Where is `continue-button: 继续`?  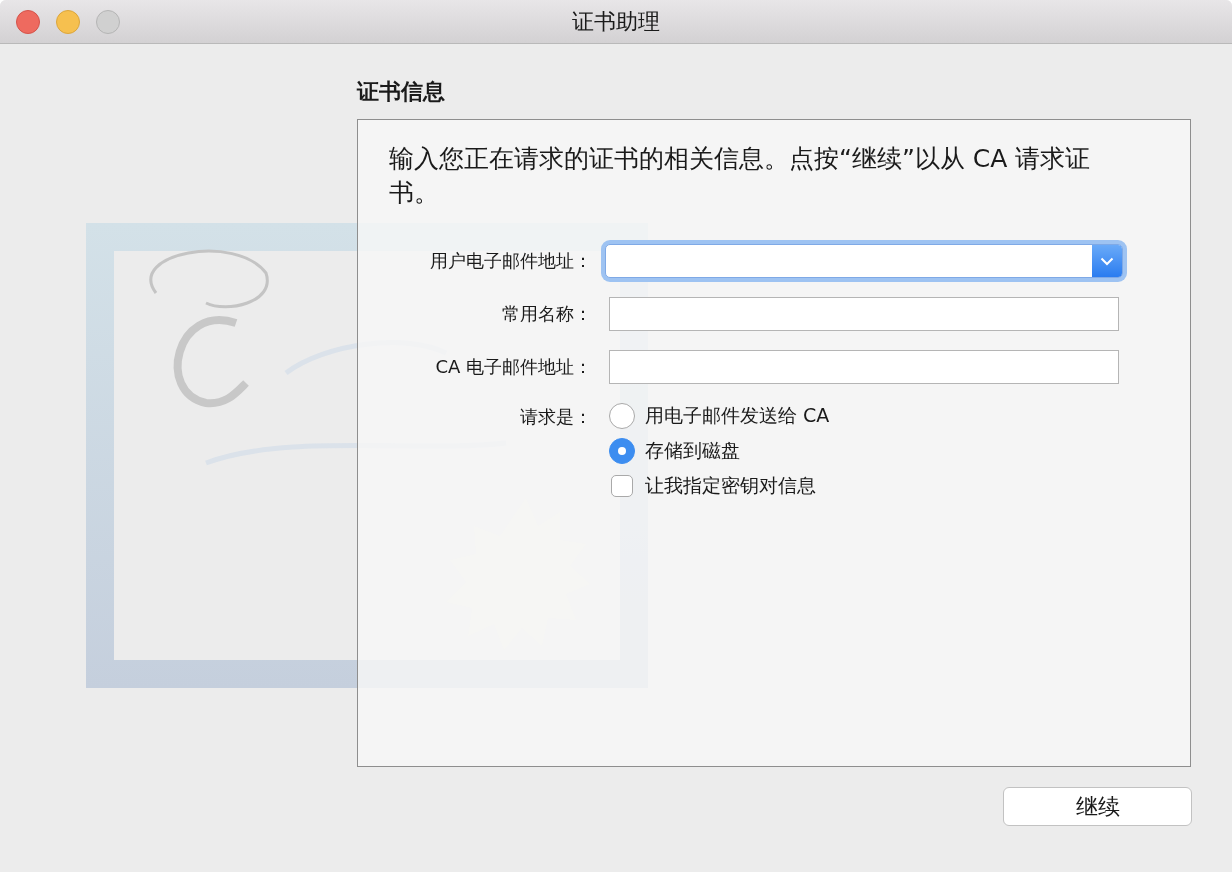
continue-button: 继续 is located at coordinates (1097, 806).